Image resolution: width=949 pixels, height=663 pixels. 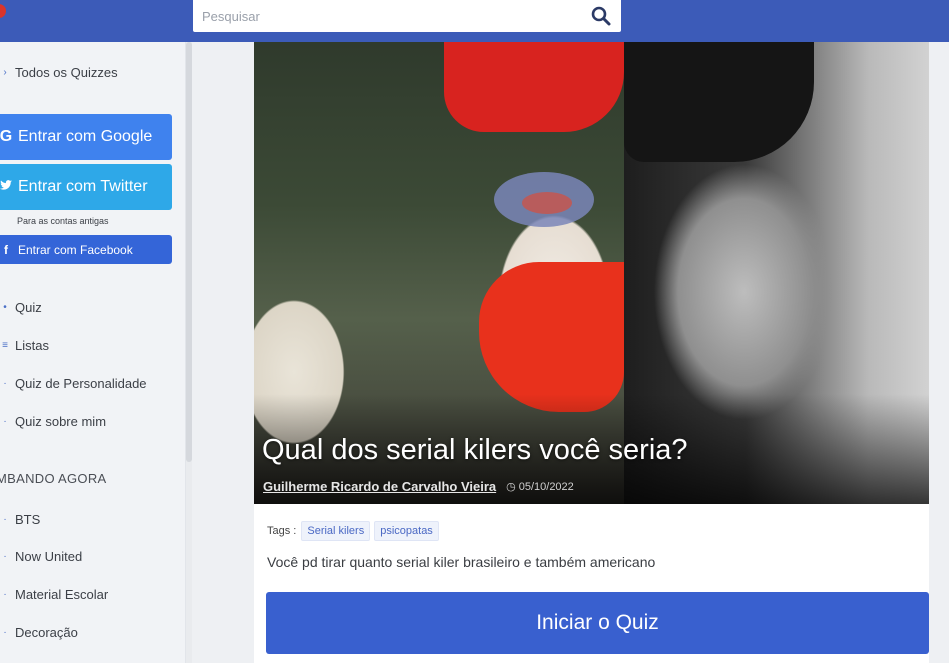 I want to click on person-icon: ·, so click(x=5, y=421).